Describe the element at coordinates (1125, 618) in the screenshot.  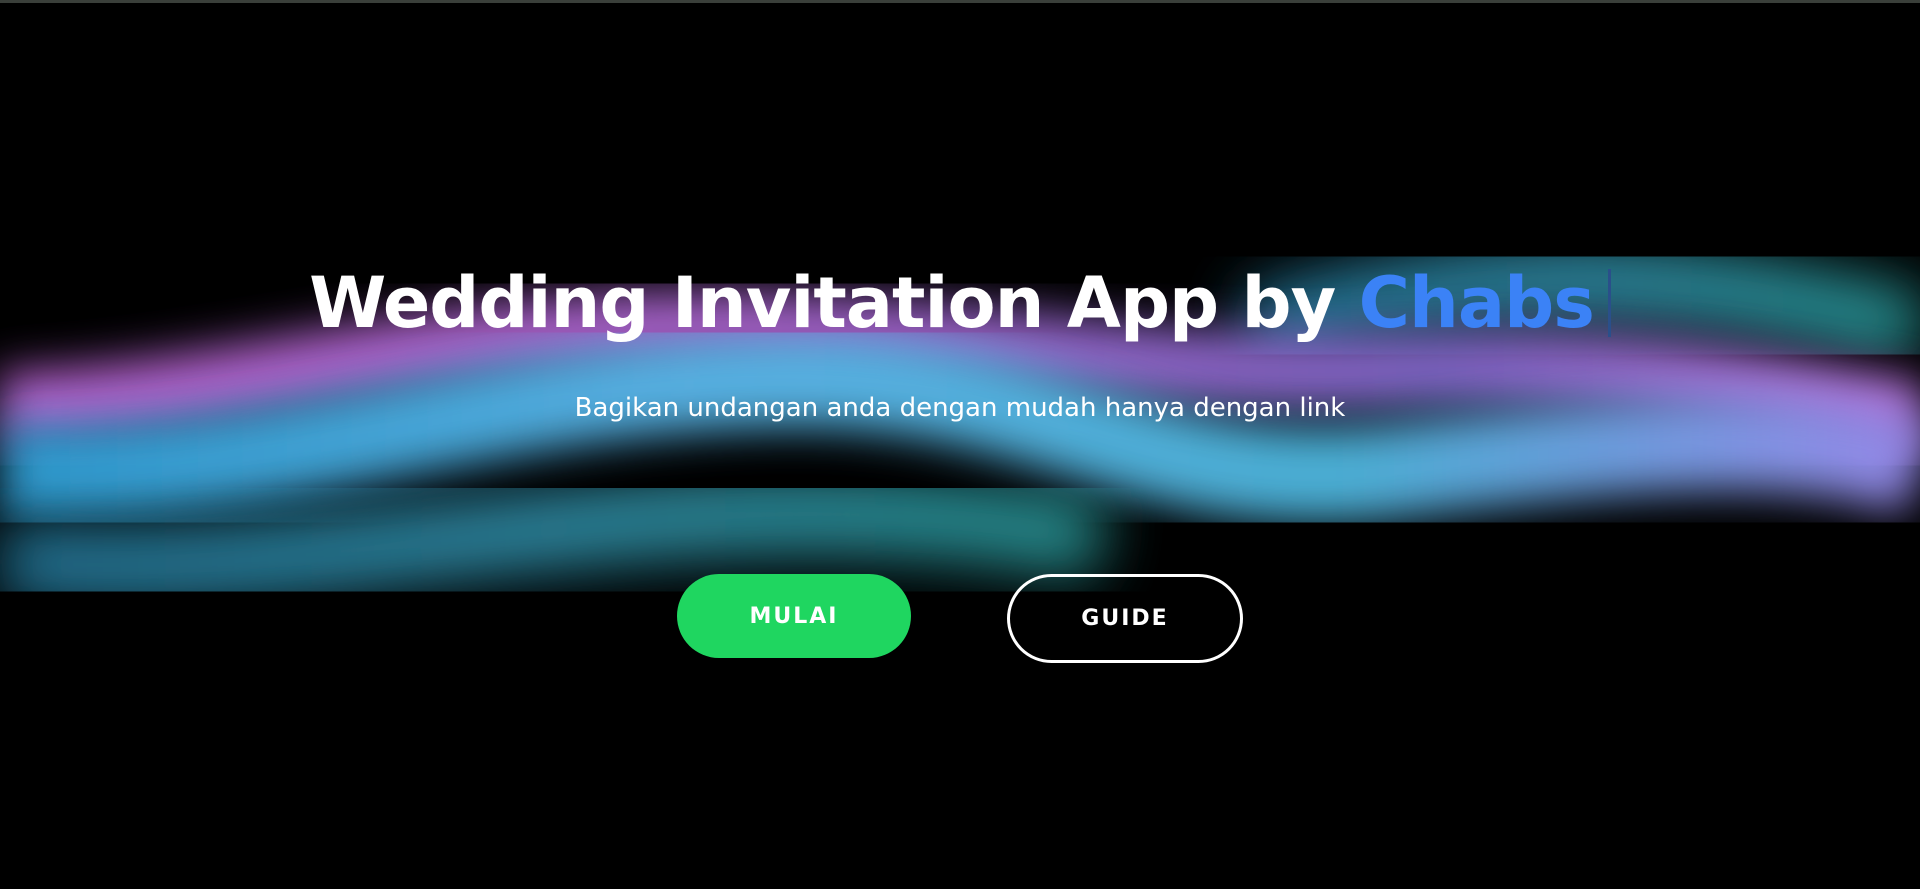
I see `guide-button: GUIDE` at that location.